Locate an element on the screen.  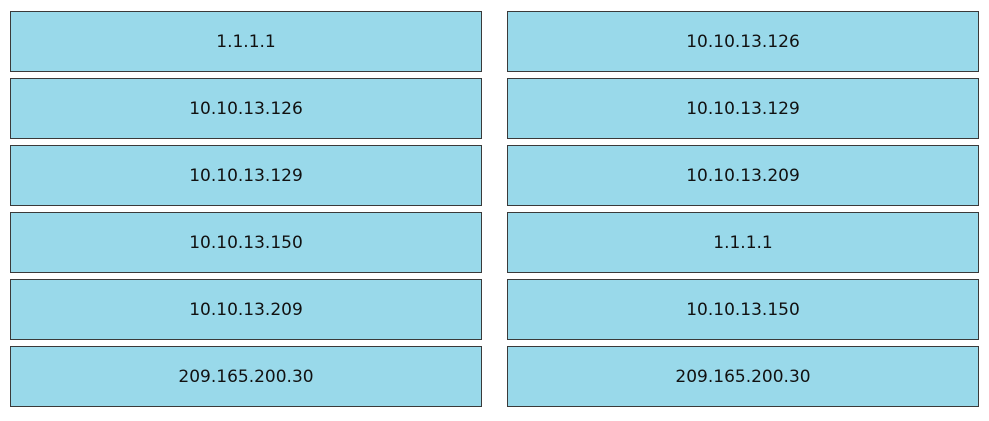
source-address-tile-5: 10.10.13.209 is located at coordinates (246, 309).